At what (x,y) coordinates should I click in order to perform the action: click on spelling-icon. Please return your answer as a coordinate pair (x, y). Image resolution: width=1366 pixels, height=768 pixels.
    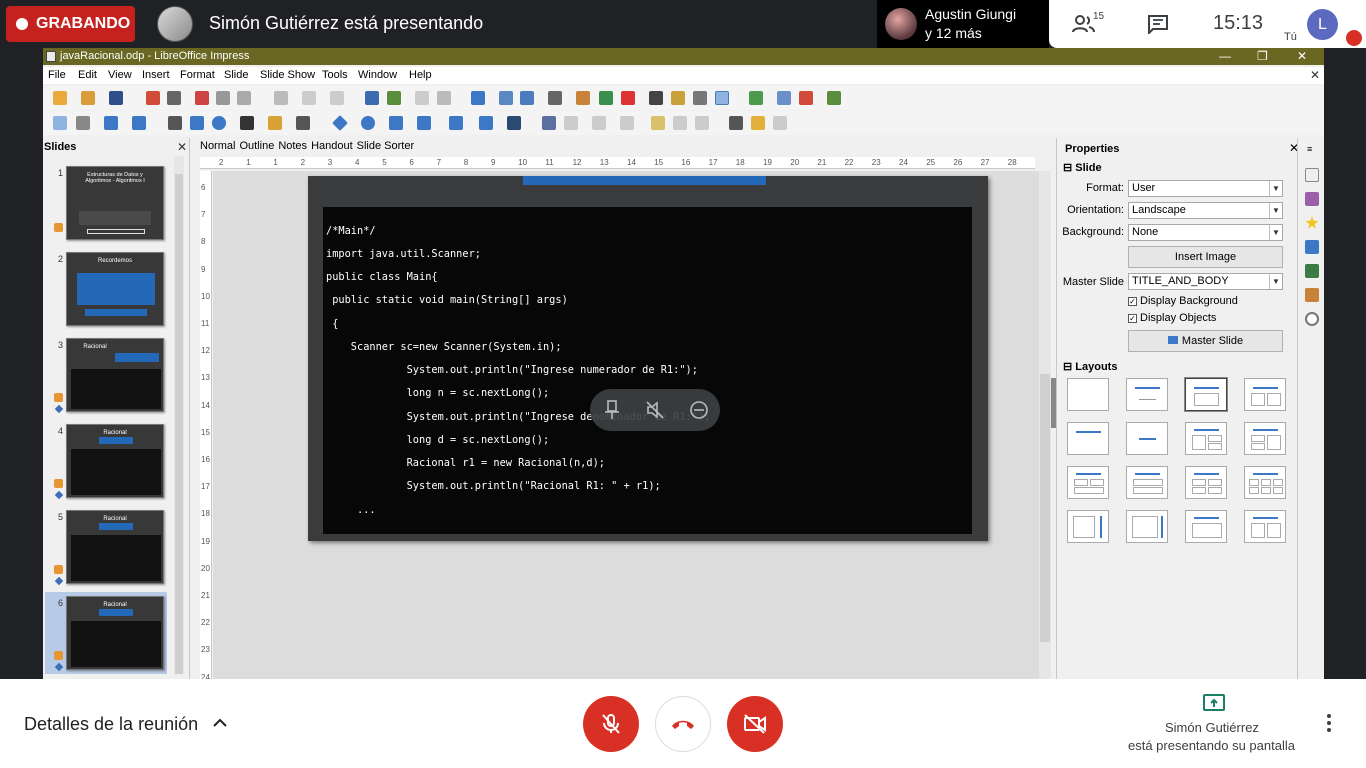
    Looking at the image, I should click on (394, 98).